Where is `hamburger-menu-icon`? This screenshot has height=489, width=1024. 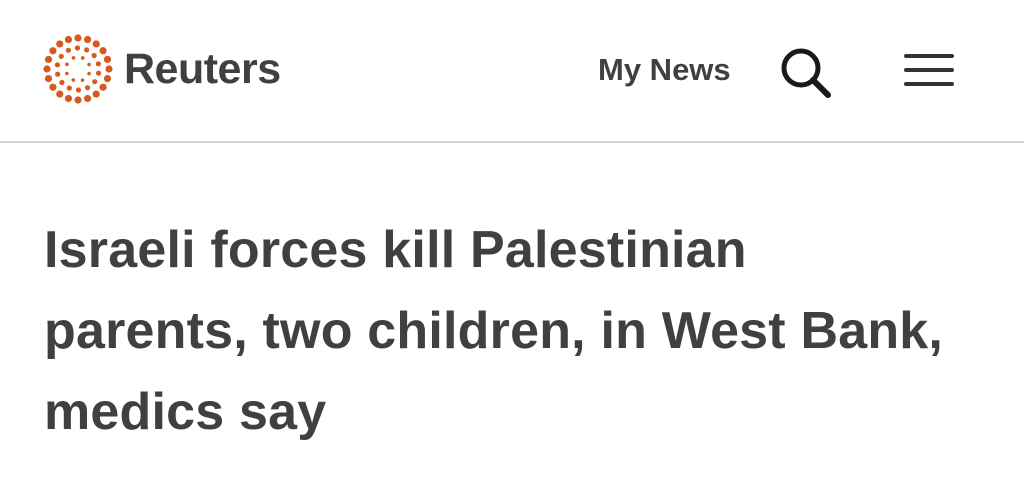 hamburger-menu-icon is located at coordinates (929, 70).